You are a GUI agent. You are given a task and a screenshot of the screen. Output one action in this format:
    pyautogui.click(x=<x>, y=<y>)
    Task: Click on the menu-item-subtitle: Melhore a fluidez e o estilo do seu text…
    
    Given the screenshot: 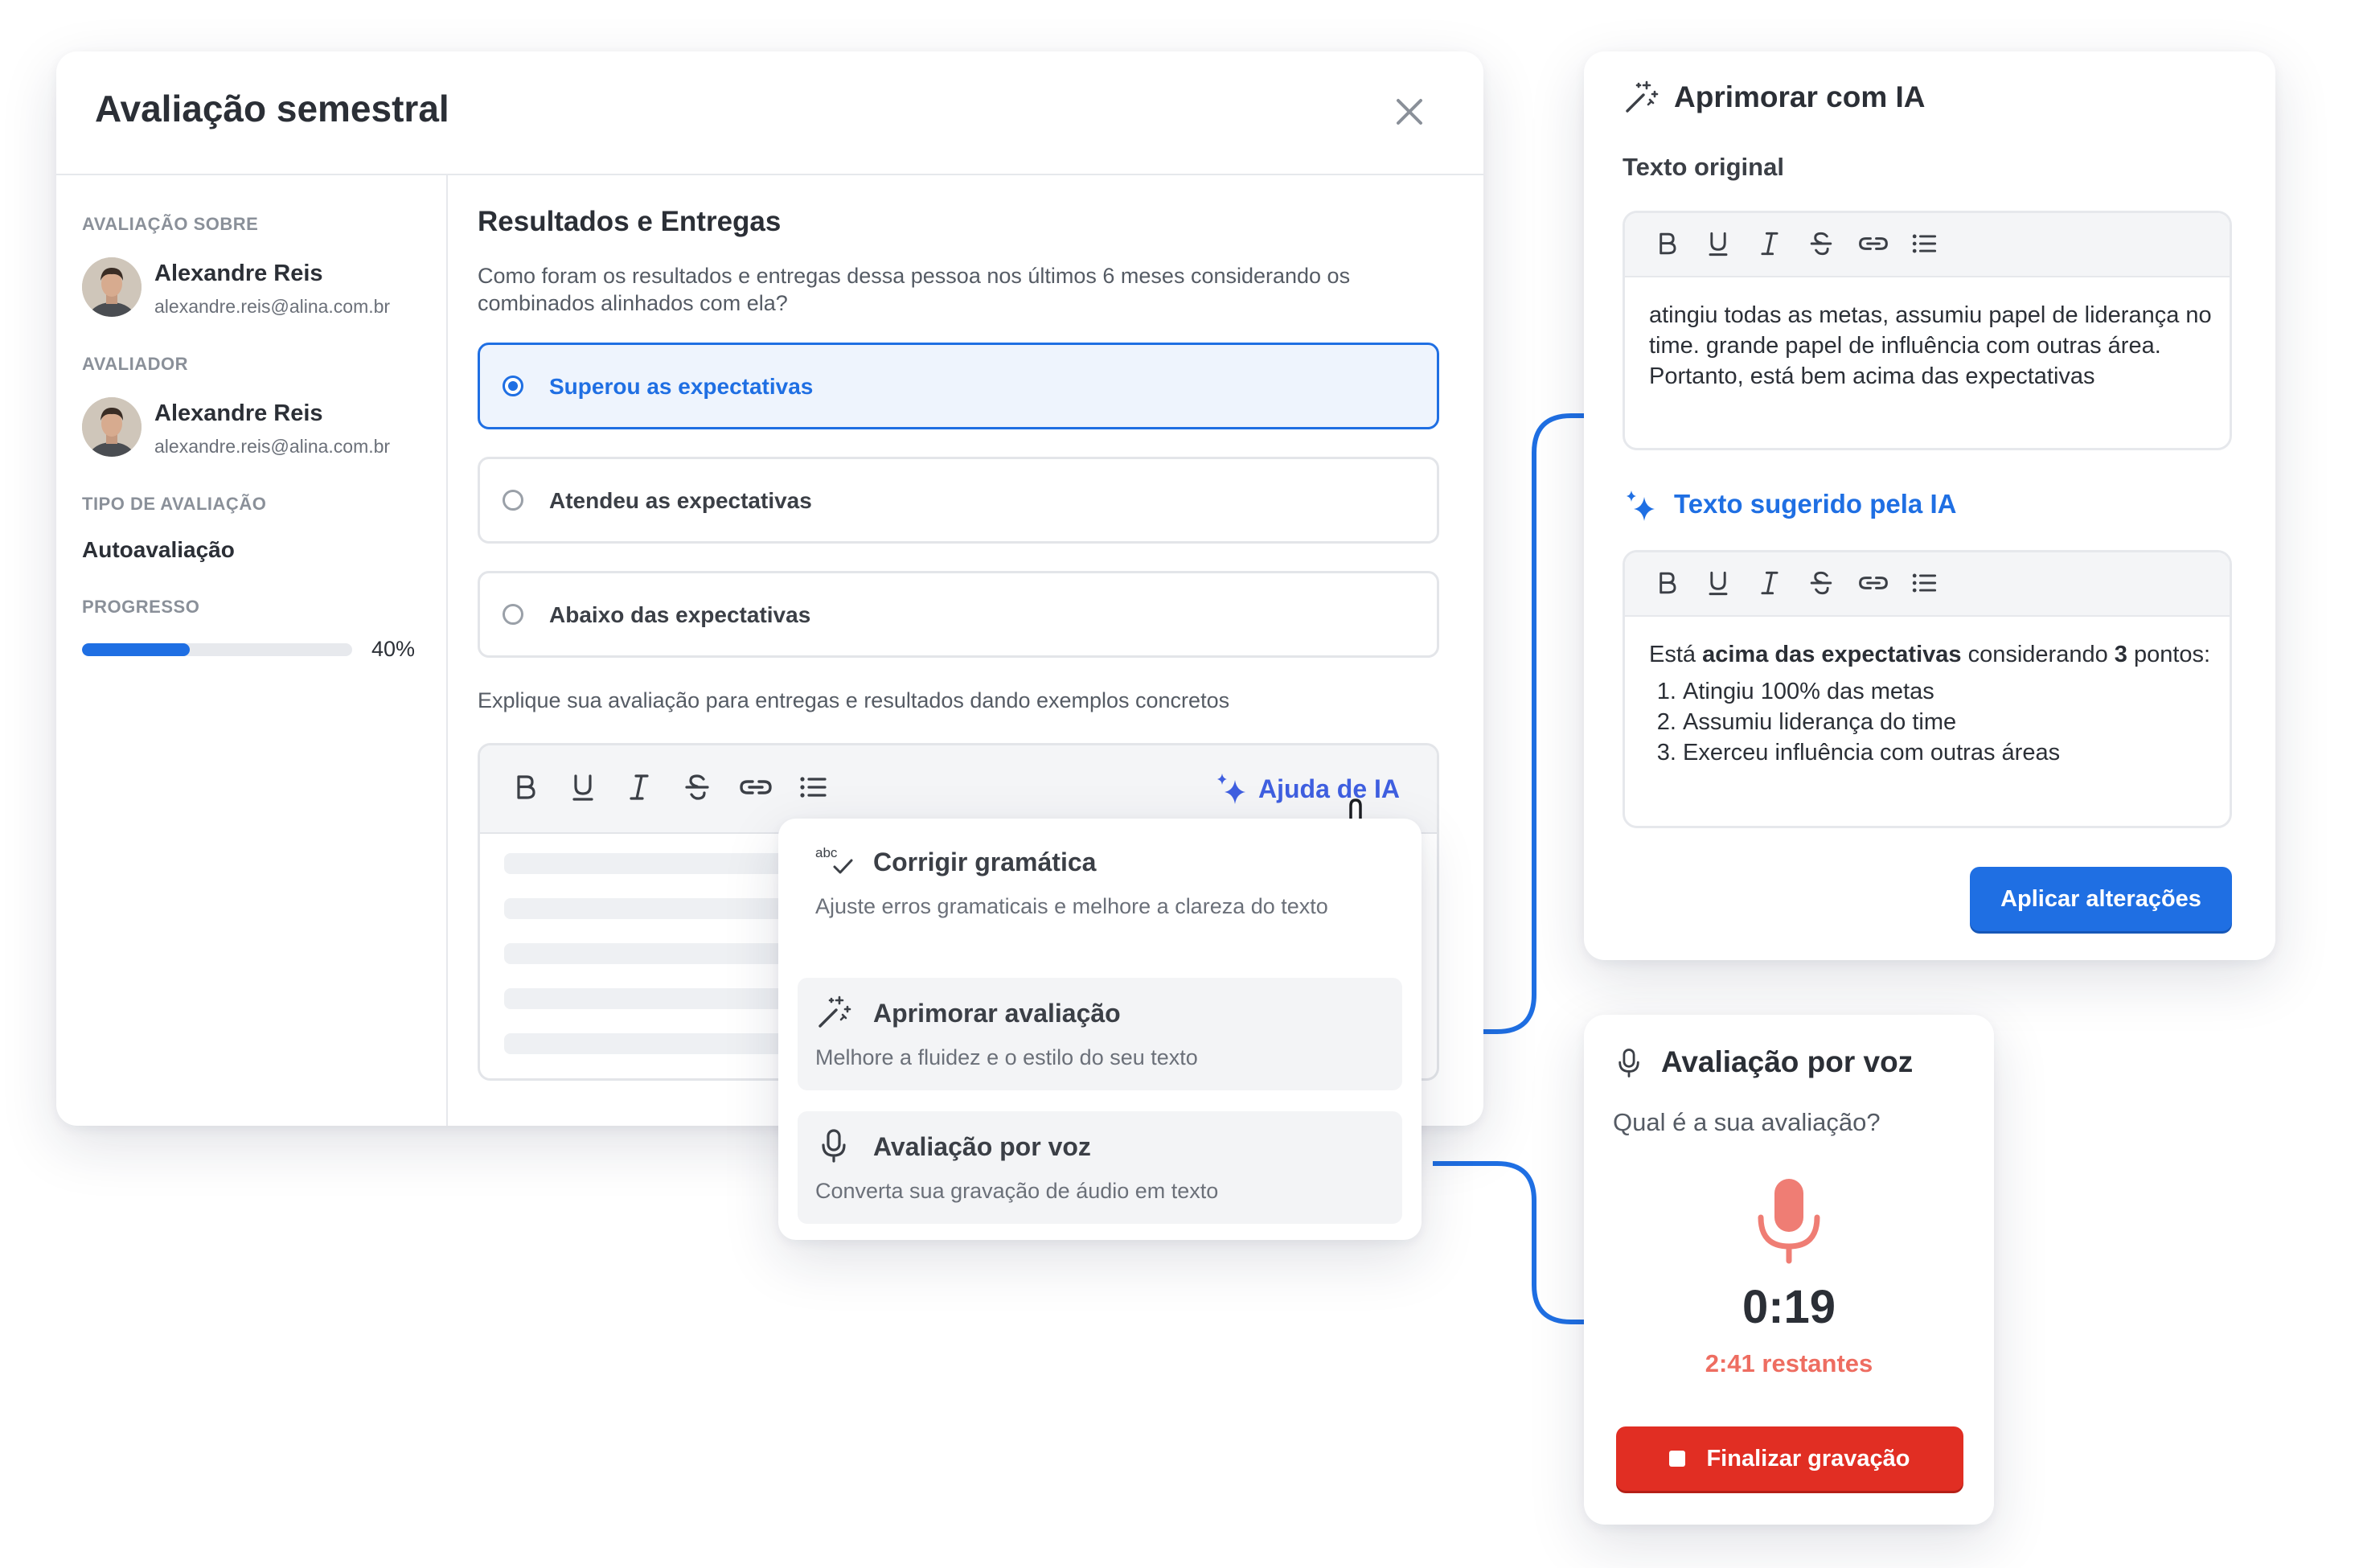 What is the action you would take?
    pyautogui.click(x=1007, y=1057)
    